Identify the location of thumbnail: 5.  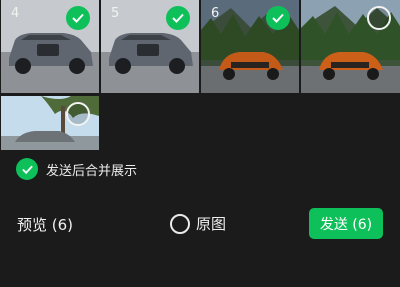
(150, 46).